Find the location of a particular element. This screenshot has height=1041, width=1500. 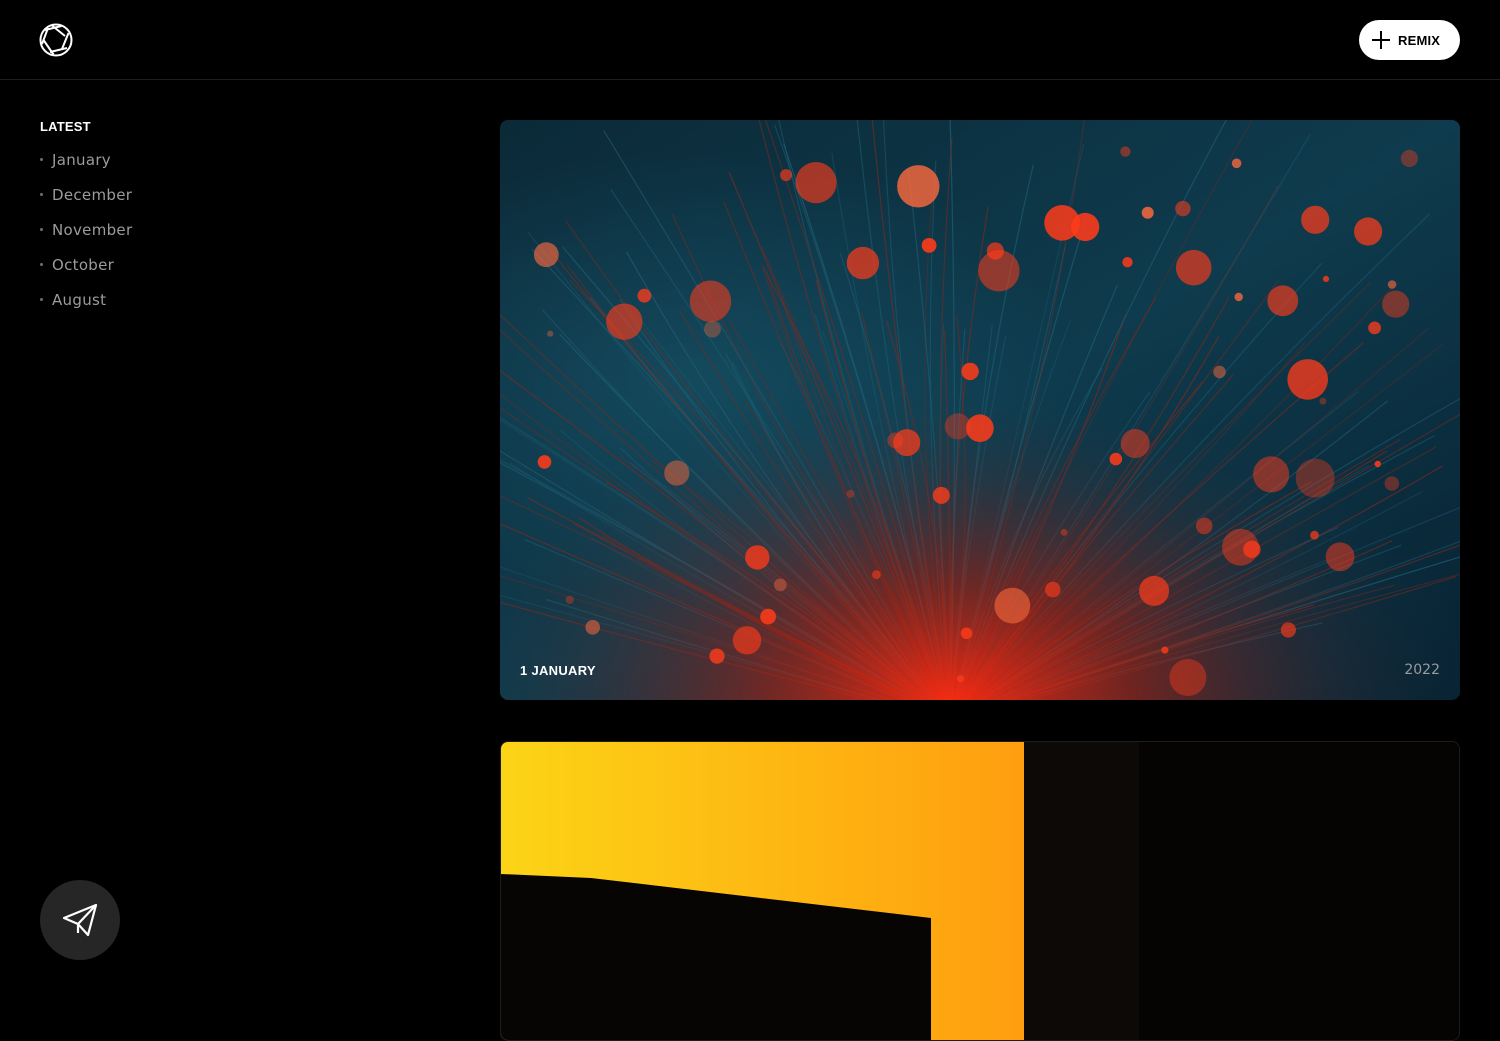

sidebar-item-december: December is located at coordinates (190, 194).